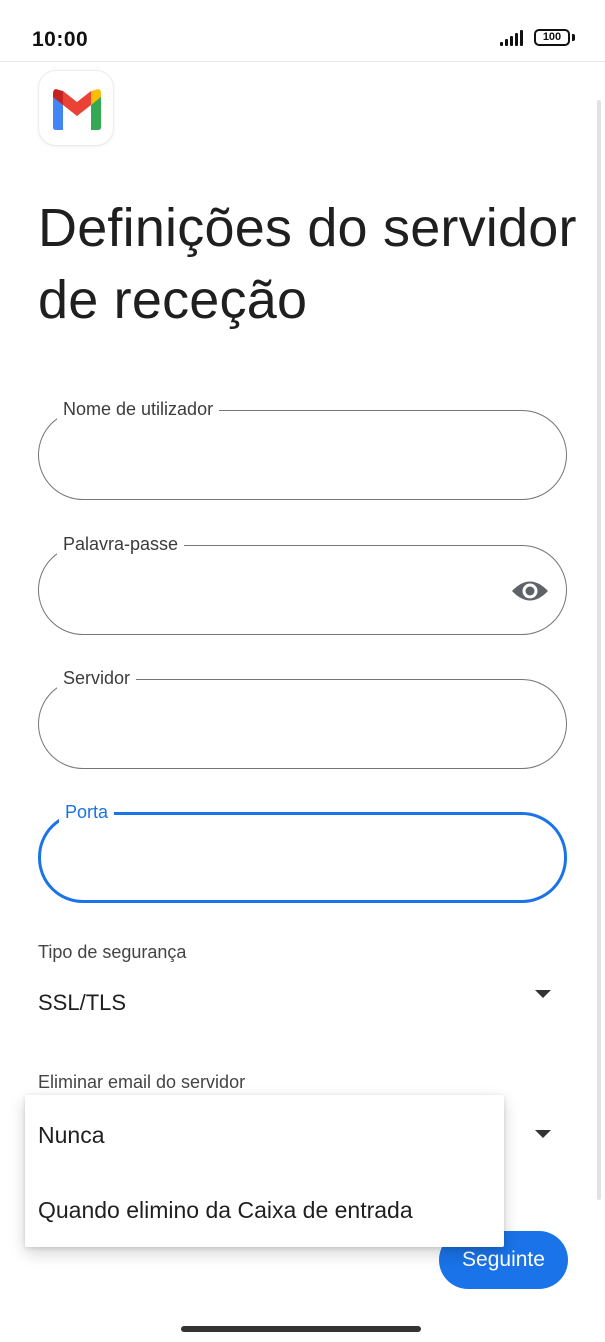 Image resolution: width=605 pixels, height=1342 pixels. Describe the element at coordinates (264, 1171) in the screenshot. I see `delete-email-menu: Nunca Quando elimino da Caixa de entrada` at that location.